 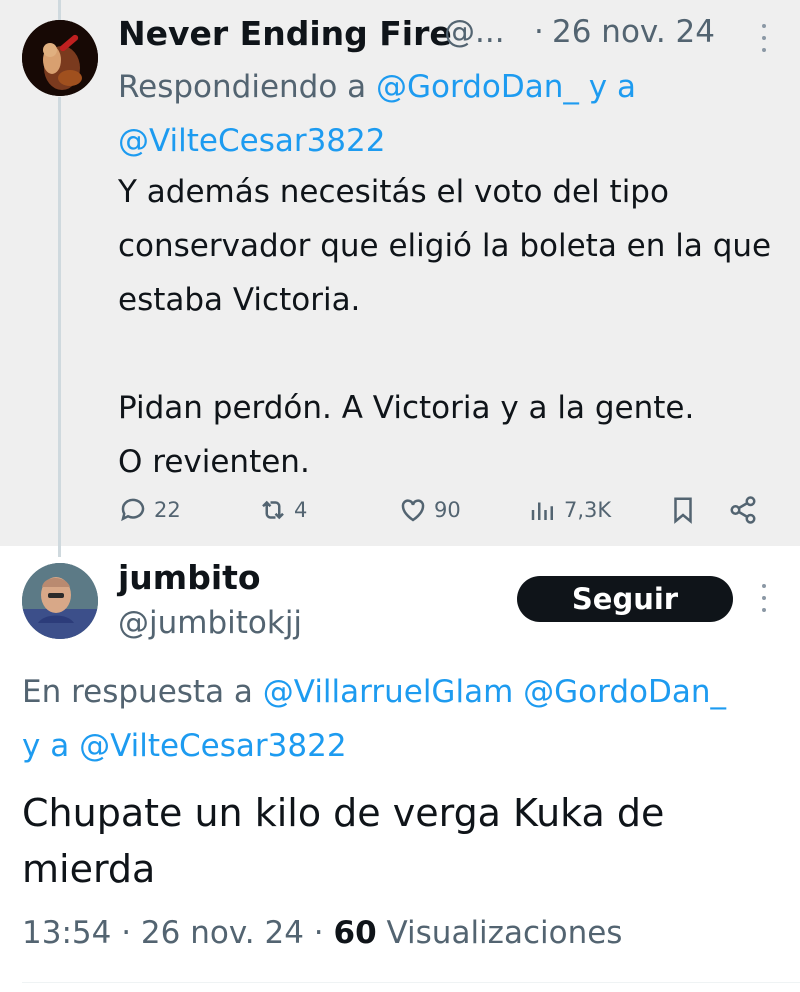 I want to click on like-button: 90, so click(x=429, y=510).